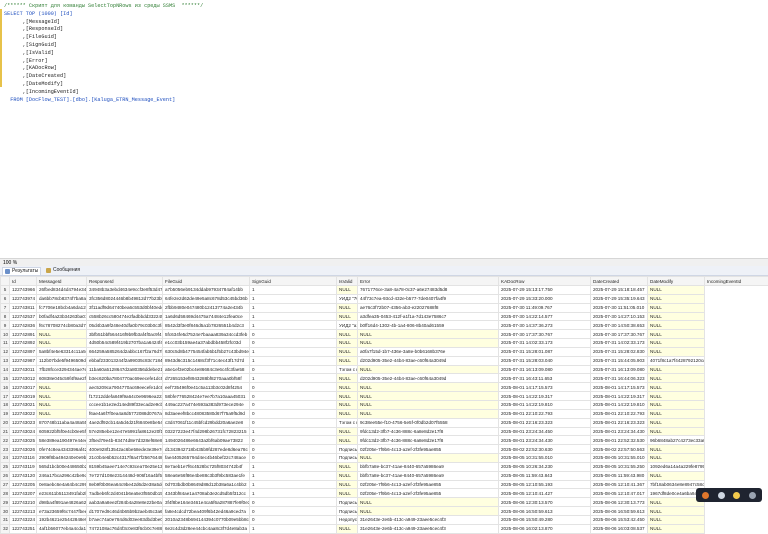 The image size is (768, 534). I want to click on column-header: IsValid, so click(347, 281).